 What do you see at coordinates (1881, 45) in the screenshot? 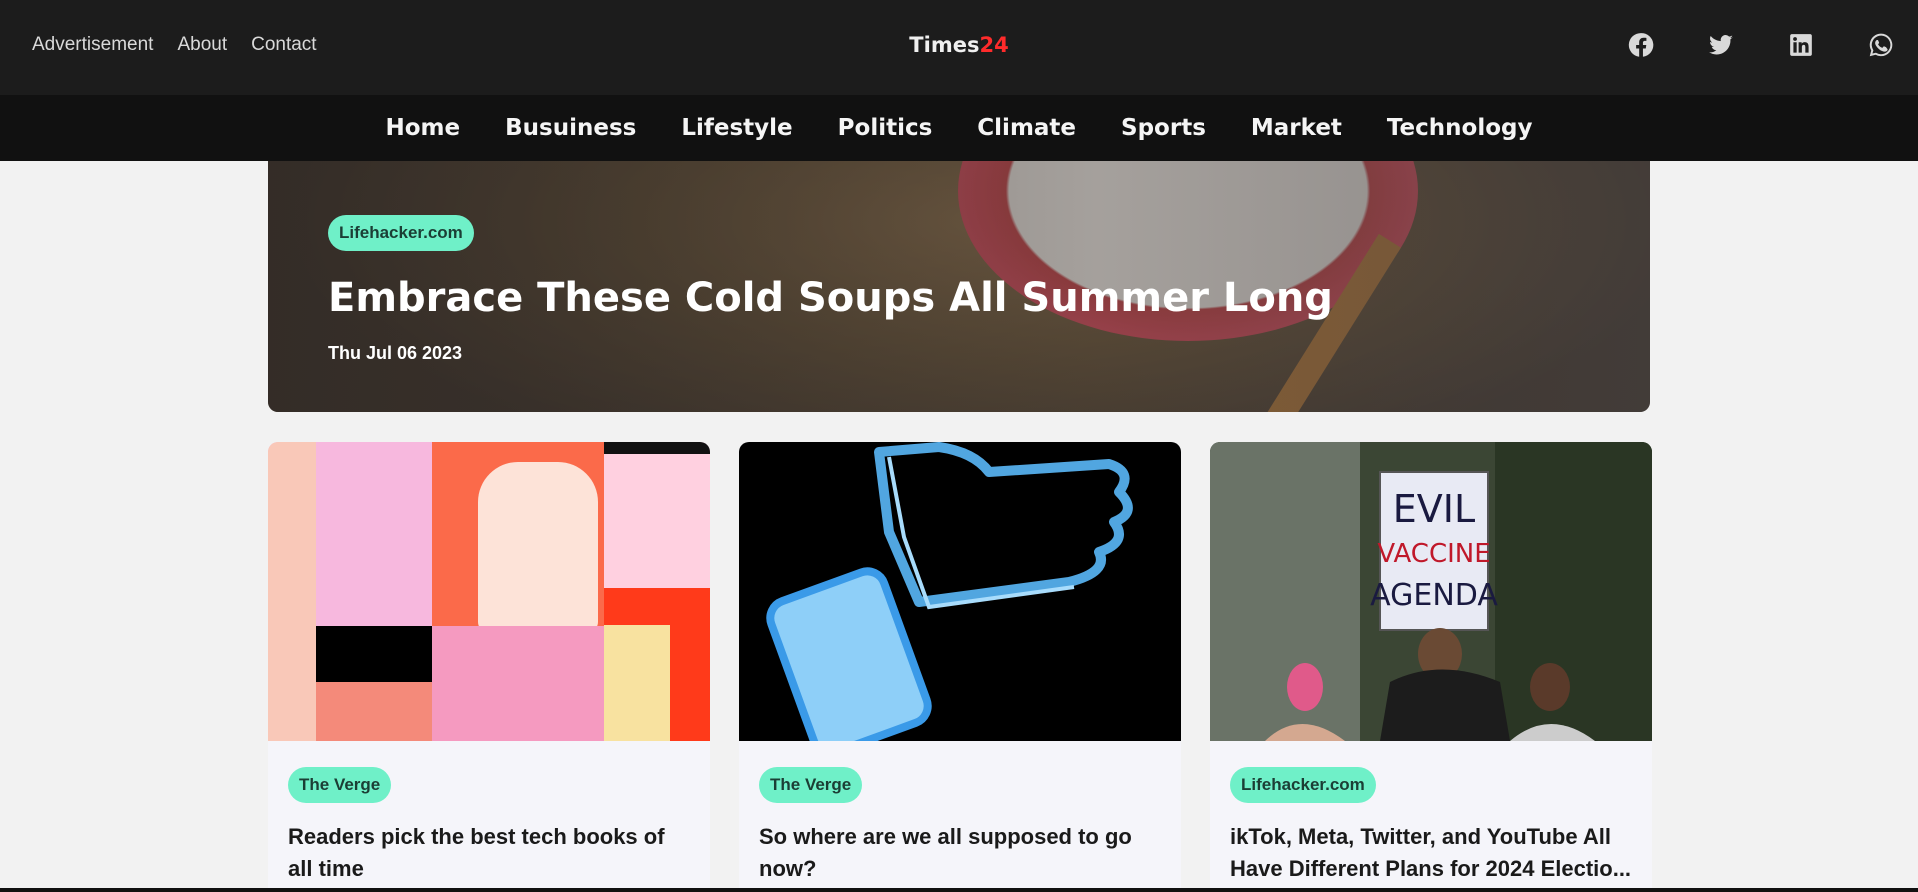
I see `whatsapp-icon` at bounding box center [1881, 45].